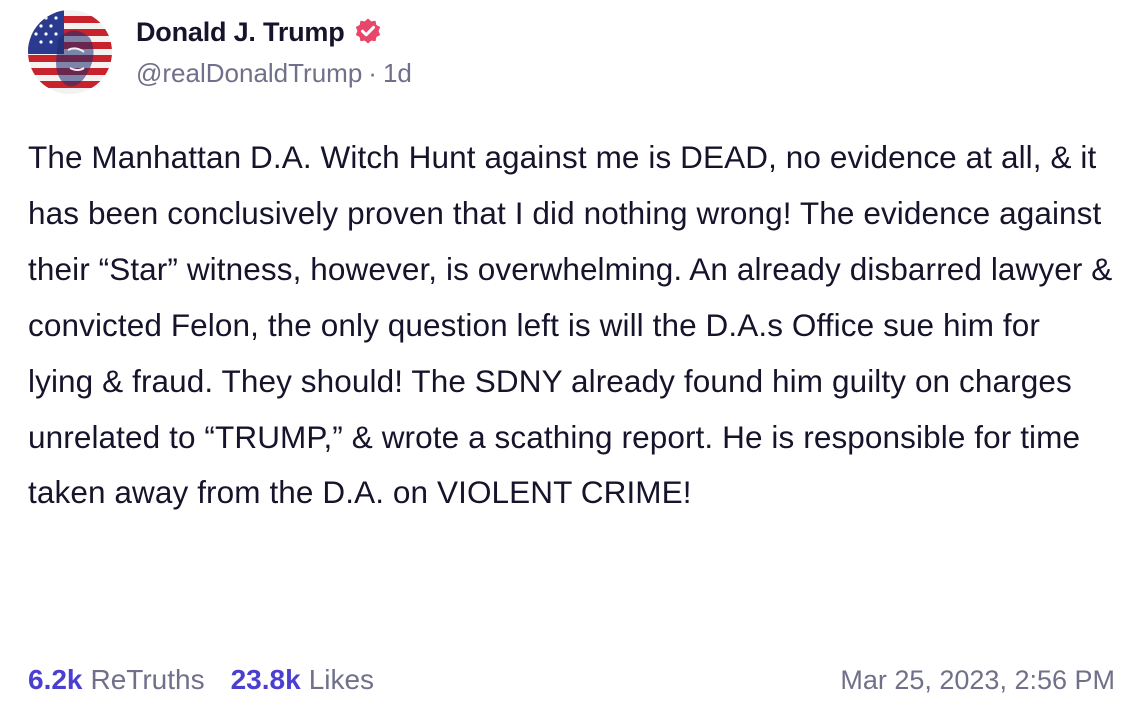 The width and height of the screenshot is (1130, 722). Describe the element at coordinates (397, 73) in the screenshot. I see `relative-time: 1d` at that location.